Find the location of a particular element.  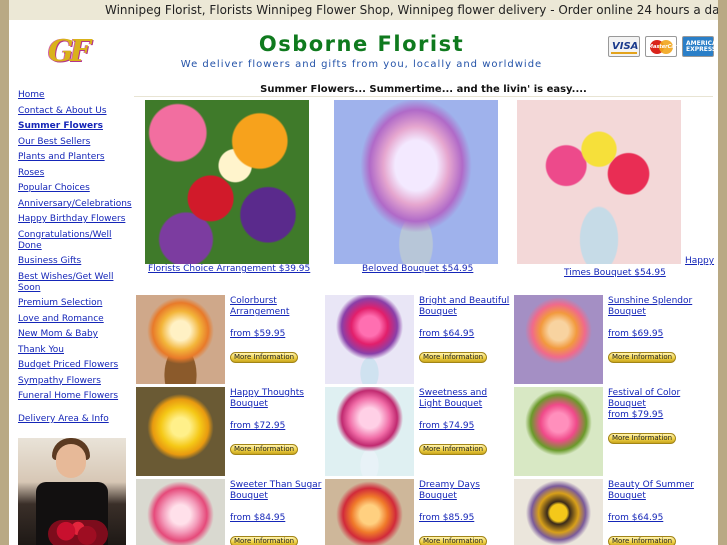

shop-name: Osborne Florist is located at coordinates (361, 44).